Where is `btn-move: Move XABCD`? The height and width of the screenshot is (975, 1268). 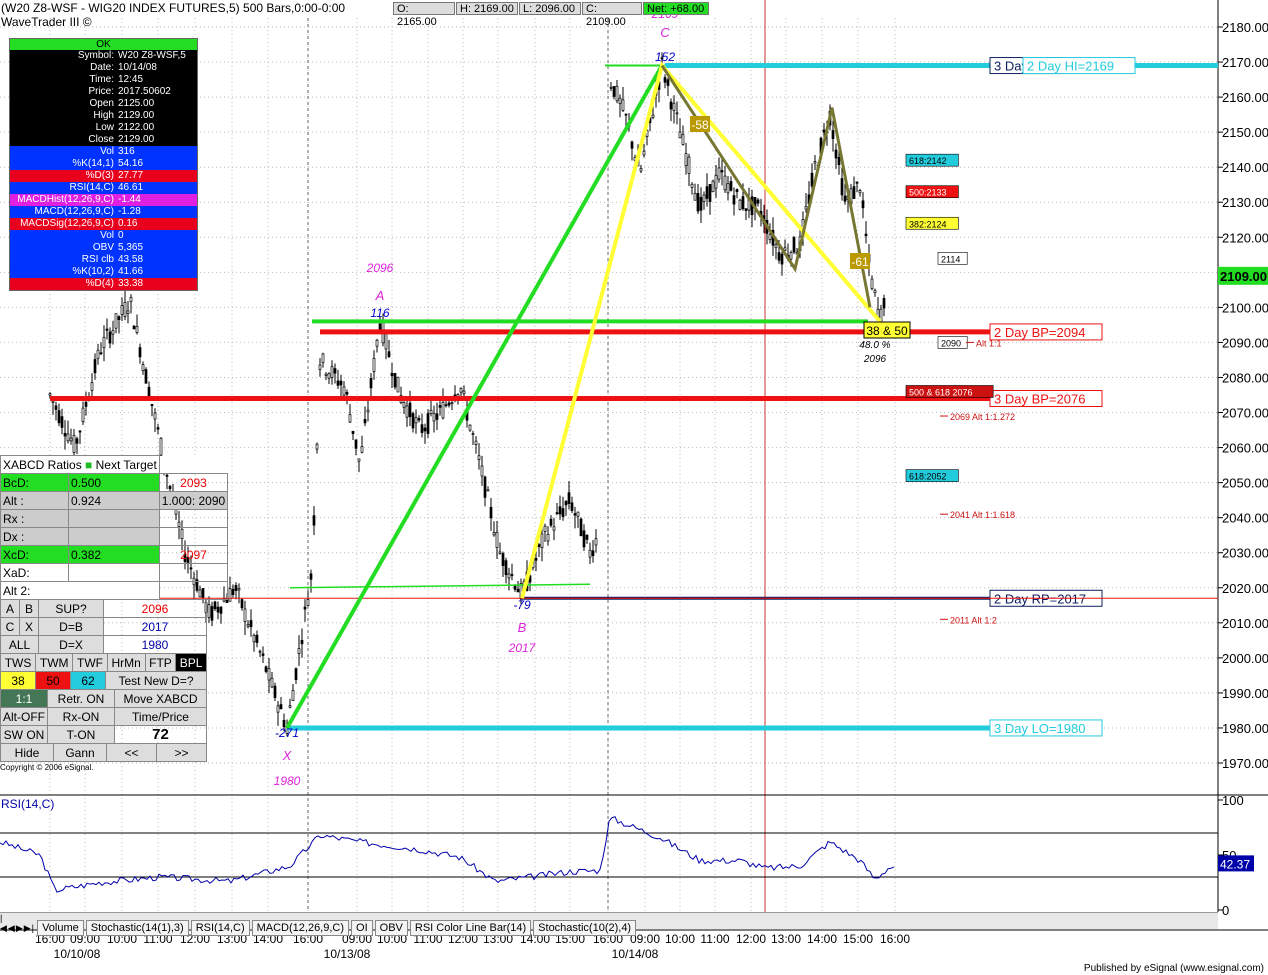
btn-move: Move XABCD is located at coordinates (160, 698).